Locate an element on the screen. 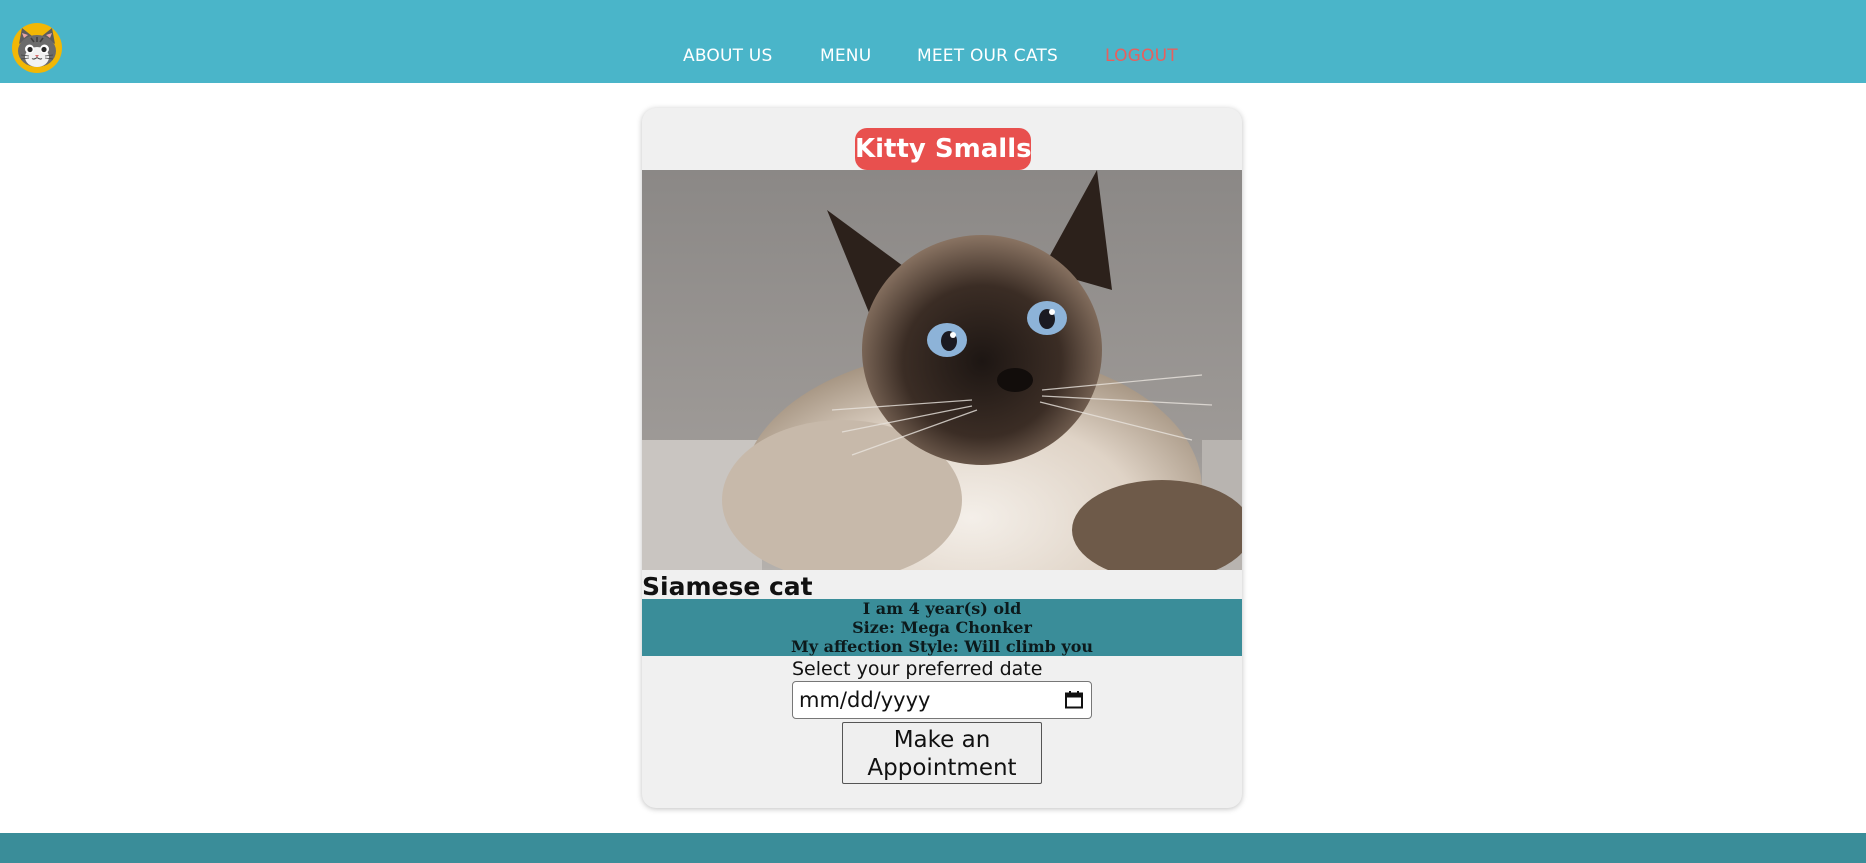 This screenshot has height=863, width=1866. cat-size: Size: Mega Chonker is located at coordinates (942, 627).